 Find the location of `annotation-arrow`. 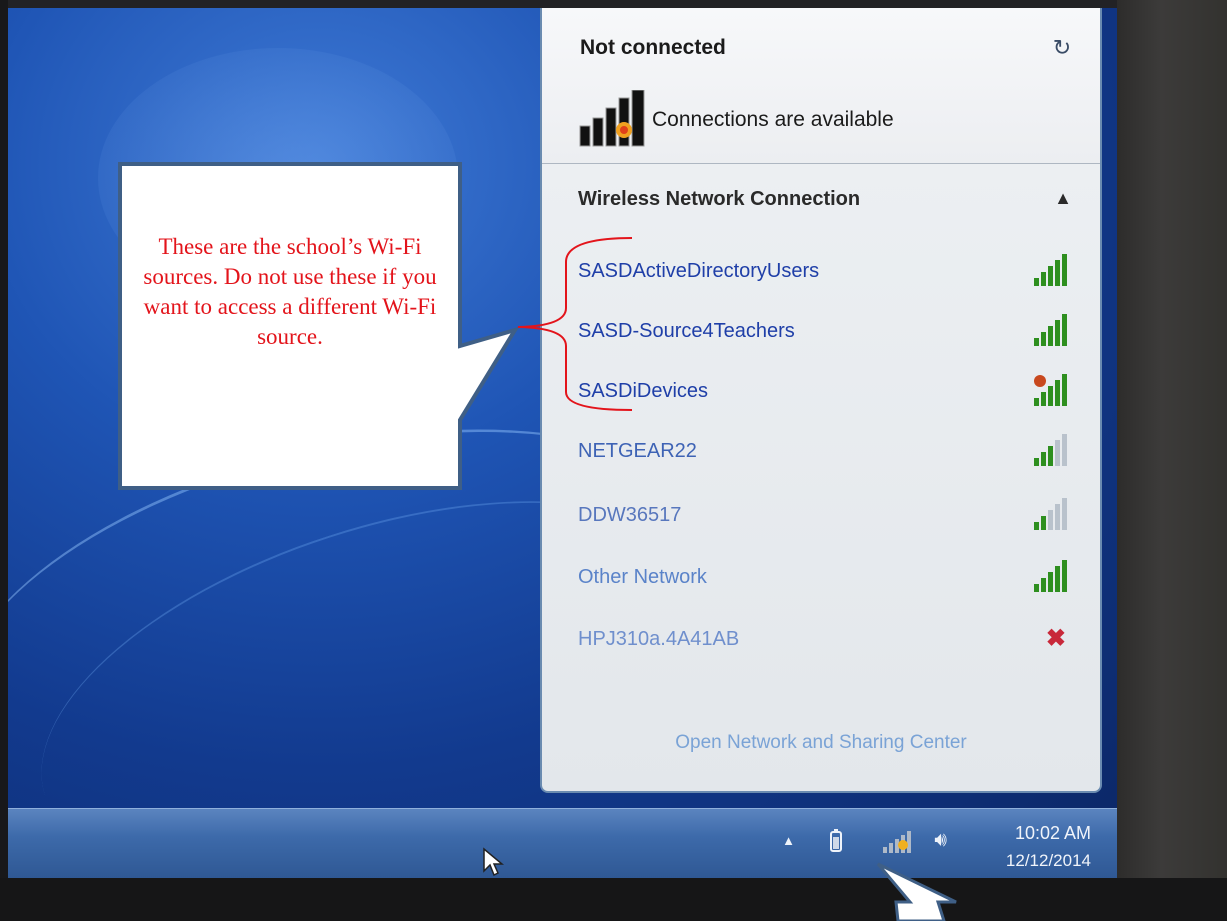

annotation-arrow is located at coordinates (916, 891).